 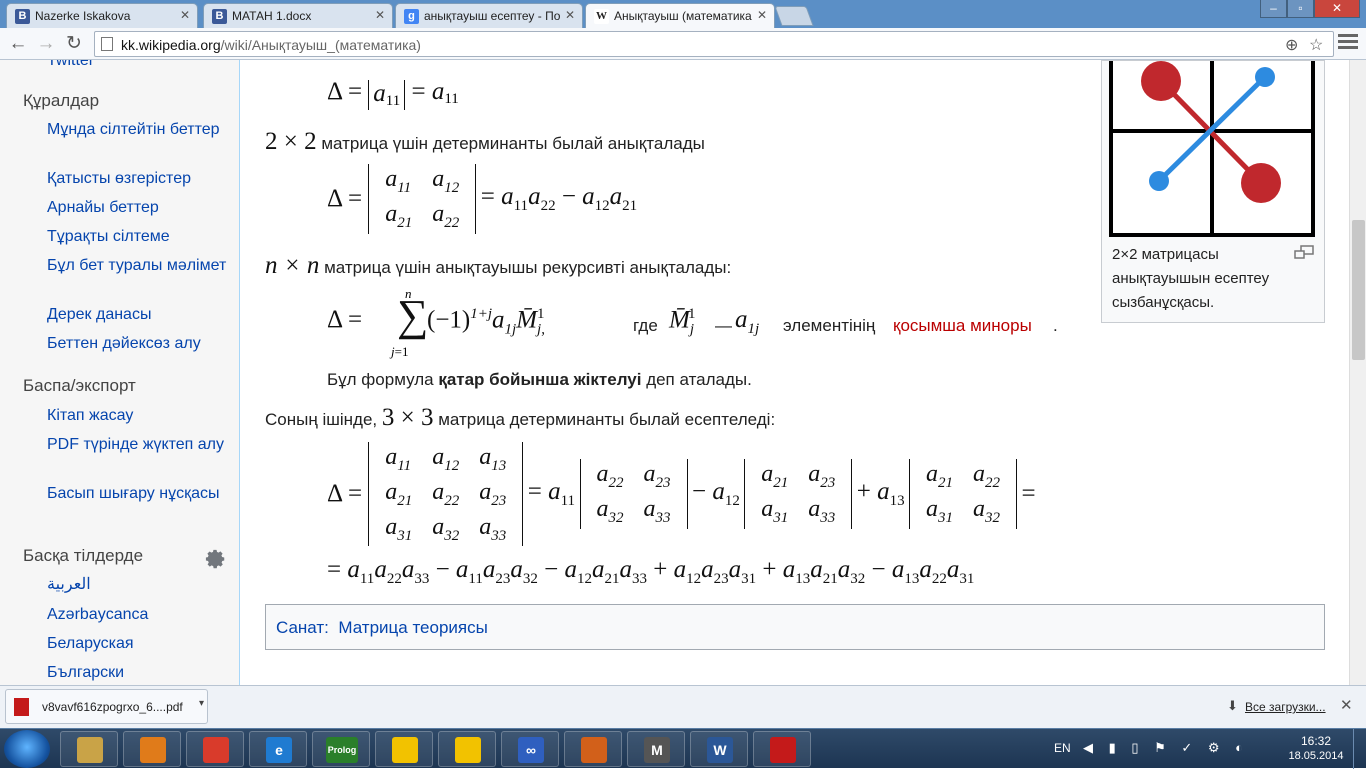 I want to click on google-icon: g, so click(x=411, y=16).